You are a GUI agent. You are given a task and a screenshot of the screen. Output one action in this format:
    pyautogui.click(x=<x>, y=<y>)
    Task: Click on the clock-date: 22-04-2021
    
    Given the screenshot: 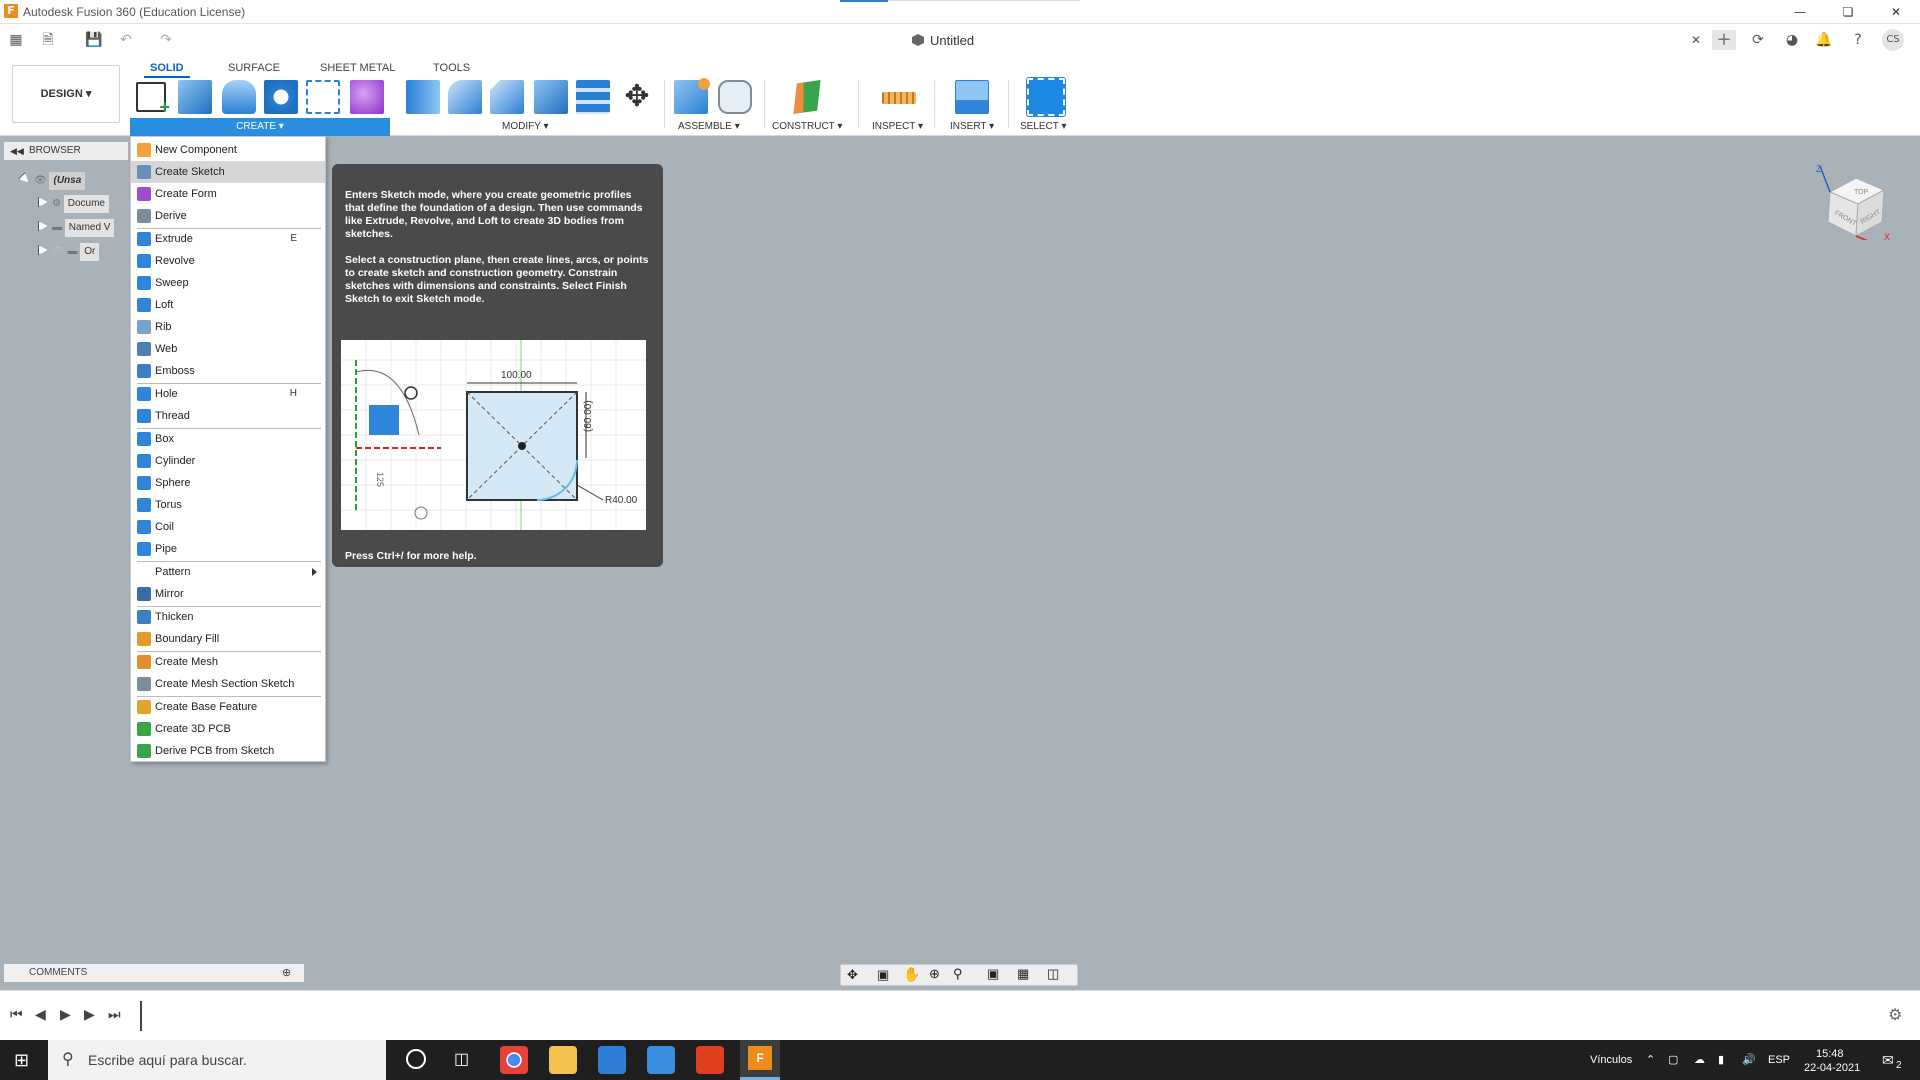 What is the action you would take?
    pyautogui.click(x=1832, y=1064)
    